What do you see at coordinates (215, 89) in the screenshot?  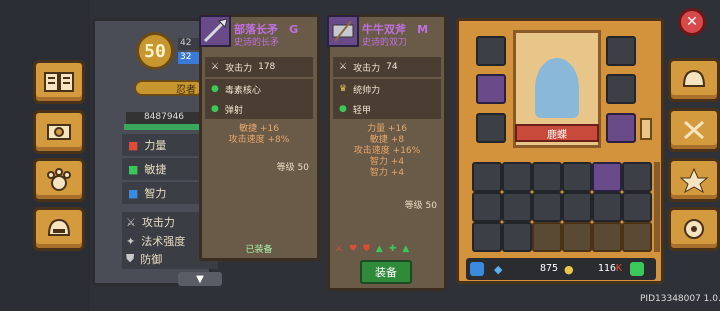 I see `toxic-core-icon: ●` at bounding box center [215, 89].